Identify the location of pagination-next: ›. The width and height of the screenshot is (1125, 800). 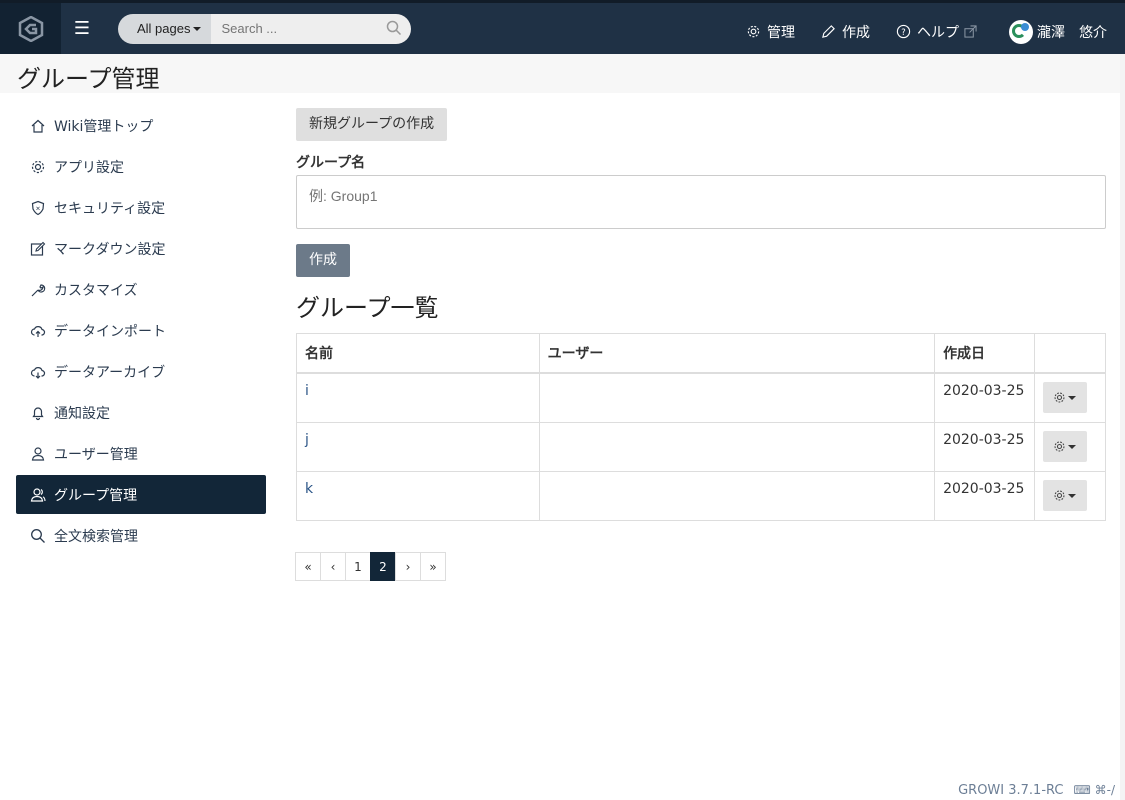
(408, 566).